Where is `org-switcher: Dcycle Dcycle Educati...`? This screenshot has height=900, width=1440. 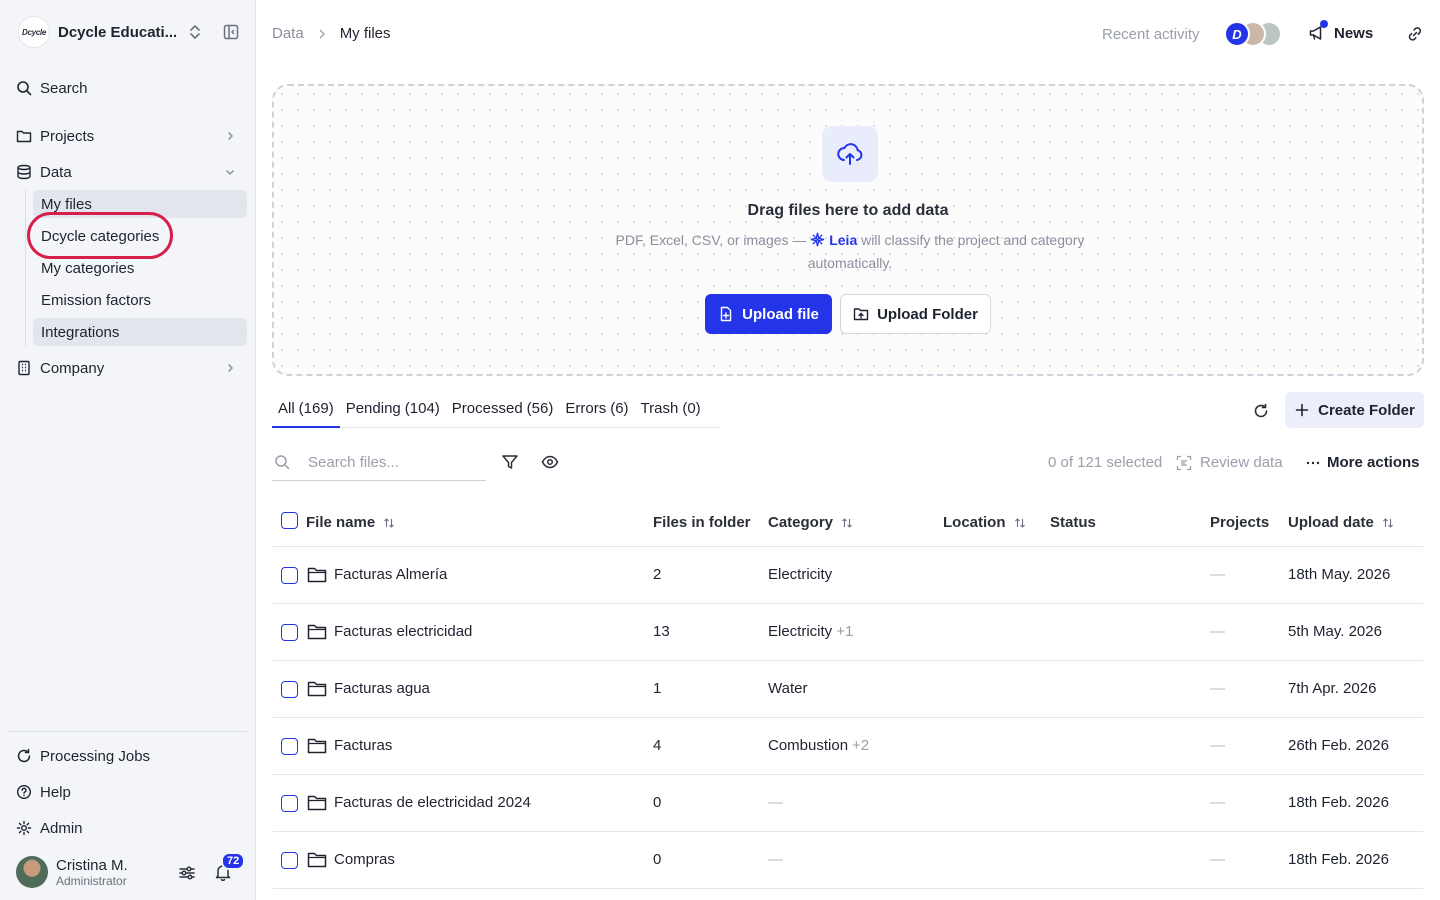
org-switcher: Dcycle Dcycle Educati... is located at coordinates (132, 32).